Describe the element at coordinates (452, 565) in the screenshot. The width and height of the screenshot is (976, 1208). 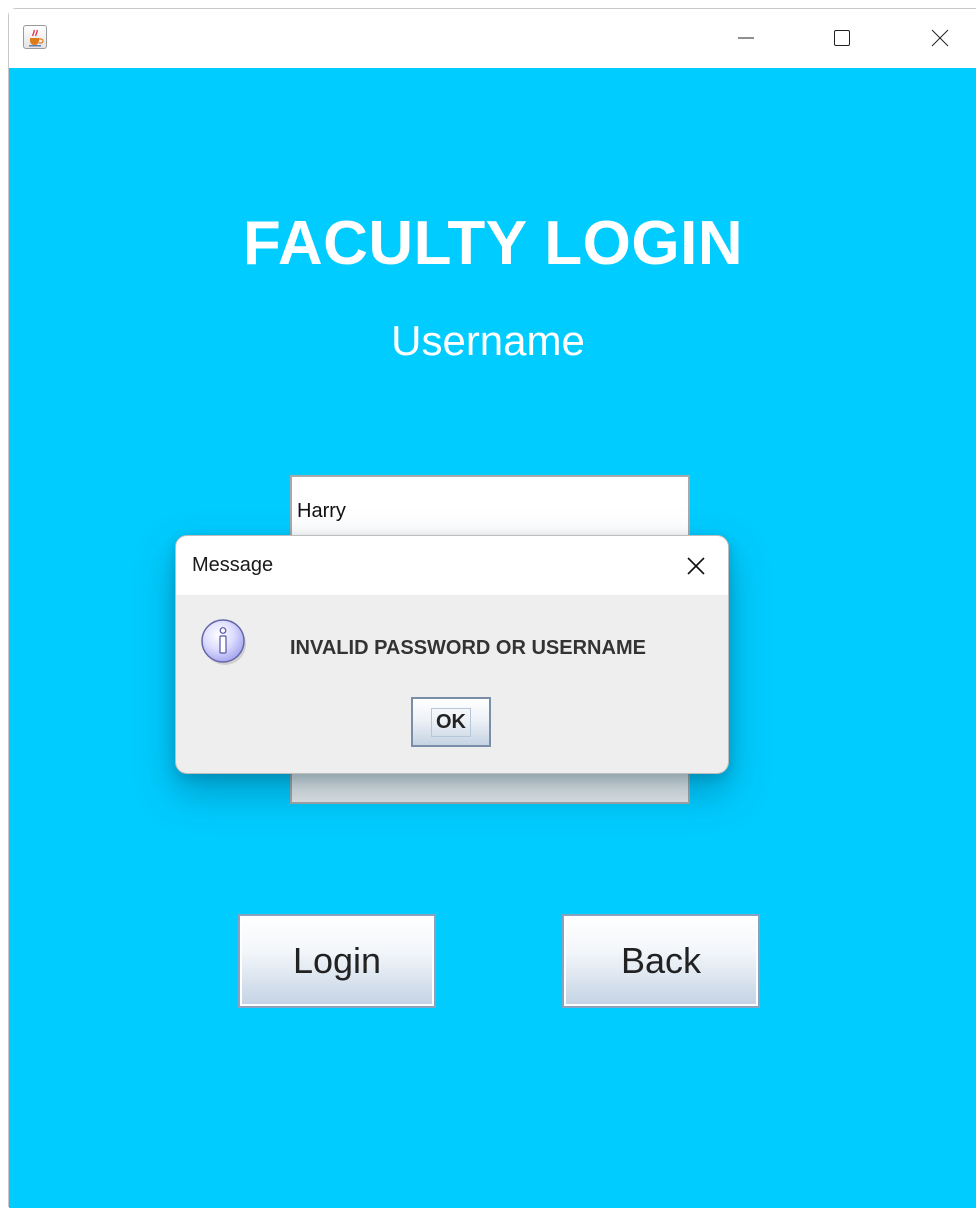
I see `dialog-title-bar: Message` at that location.